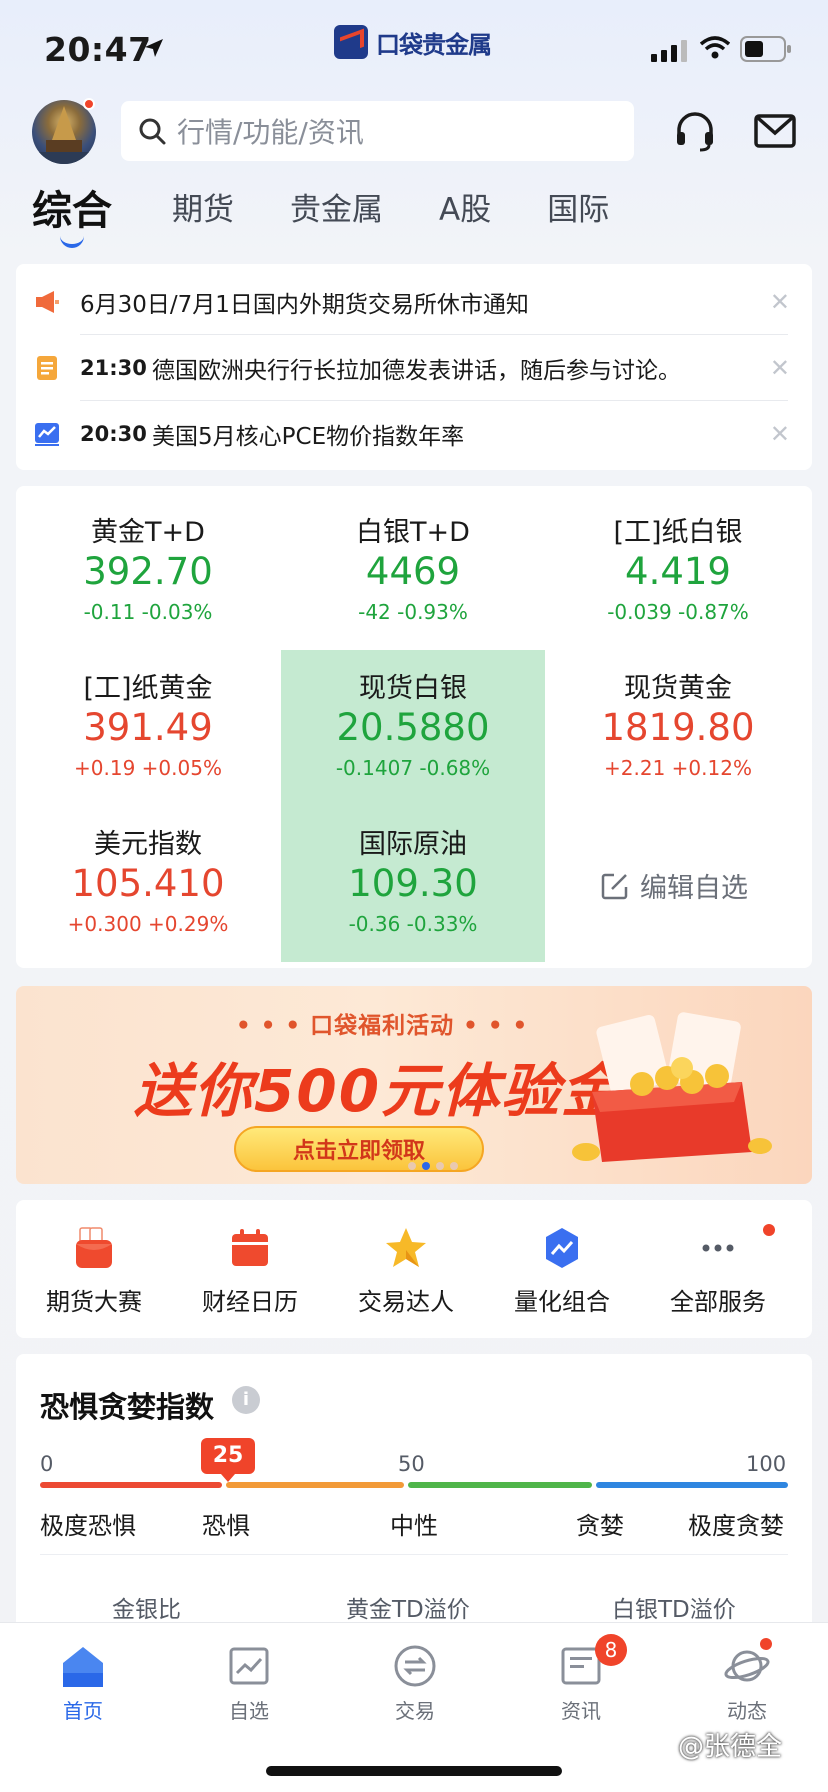 This screenshot has height=1792, width=828. Describe the element at coordinates (249, 1666) in the screenshot. I see `watchlist-chart-icon` at that location.